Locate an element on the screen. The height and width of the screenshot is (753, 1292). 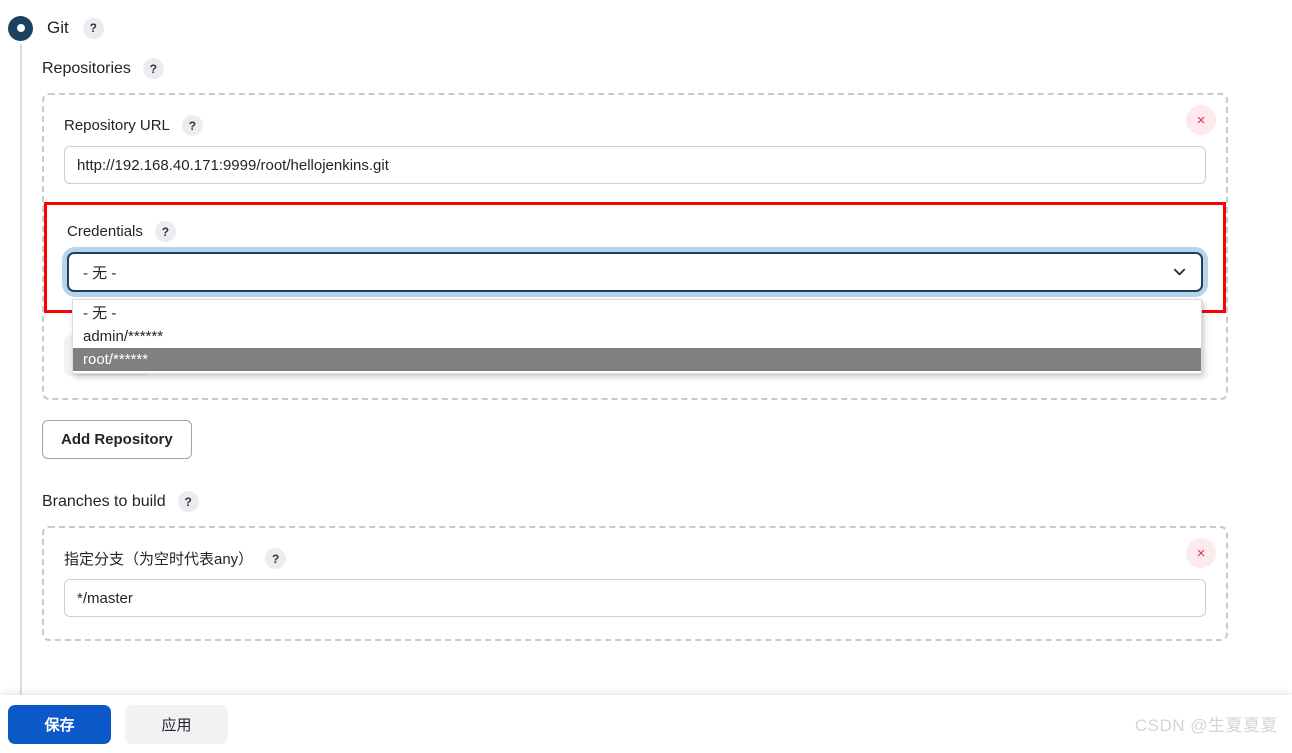
scm-git-radio is located at coordinates (20, 28).